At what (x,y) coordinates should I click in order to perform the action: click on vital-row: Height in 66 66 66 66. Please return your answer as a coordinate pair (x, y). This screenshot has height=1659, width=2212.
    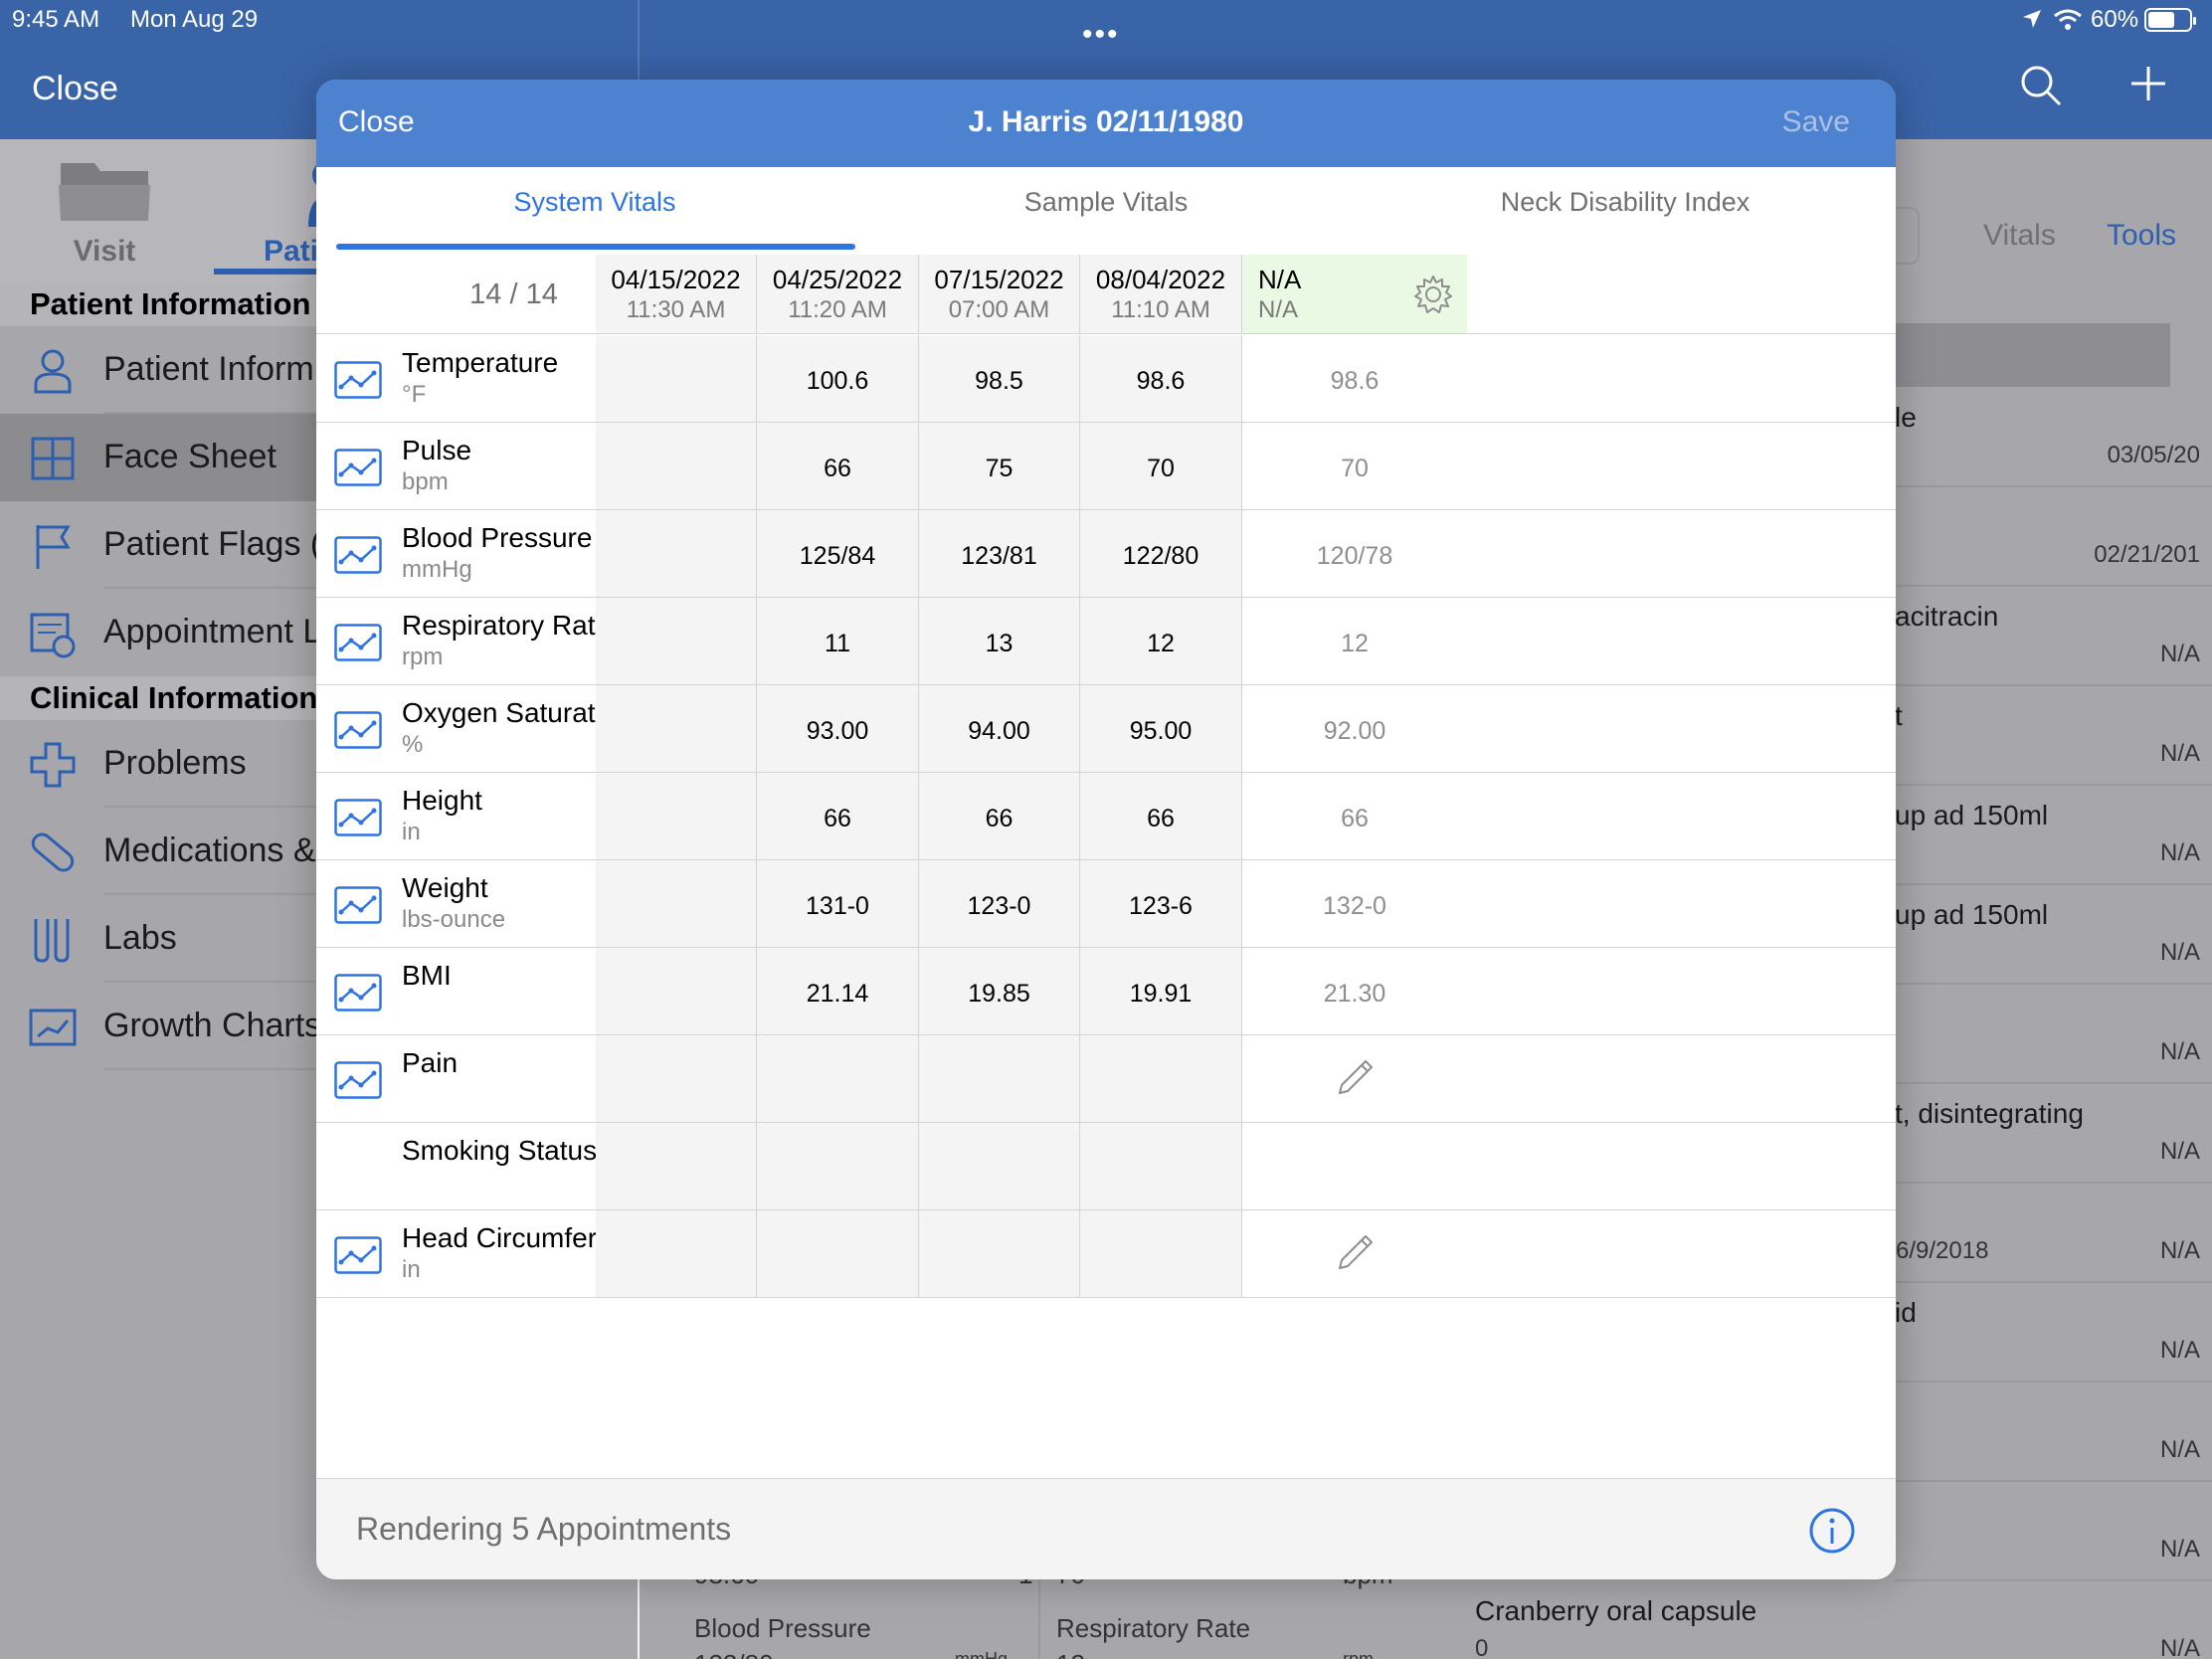
    Looking at the image, I should click on (1106, 816).